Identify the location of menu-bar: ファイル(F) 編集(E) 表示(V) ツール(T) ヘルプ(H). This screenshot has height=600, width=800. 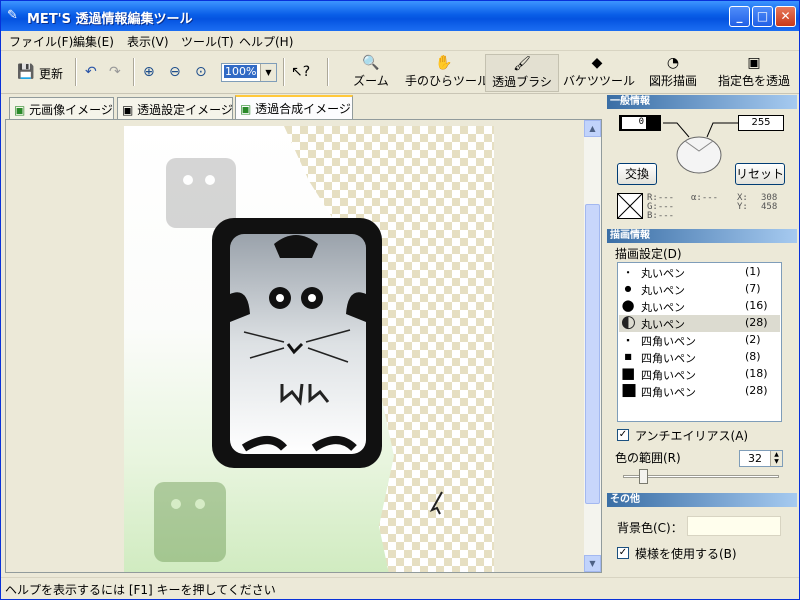
(400, 41).